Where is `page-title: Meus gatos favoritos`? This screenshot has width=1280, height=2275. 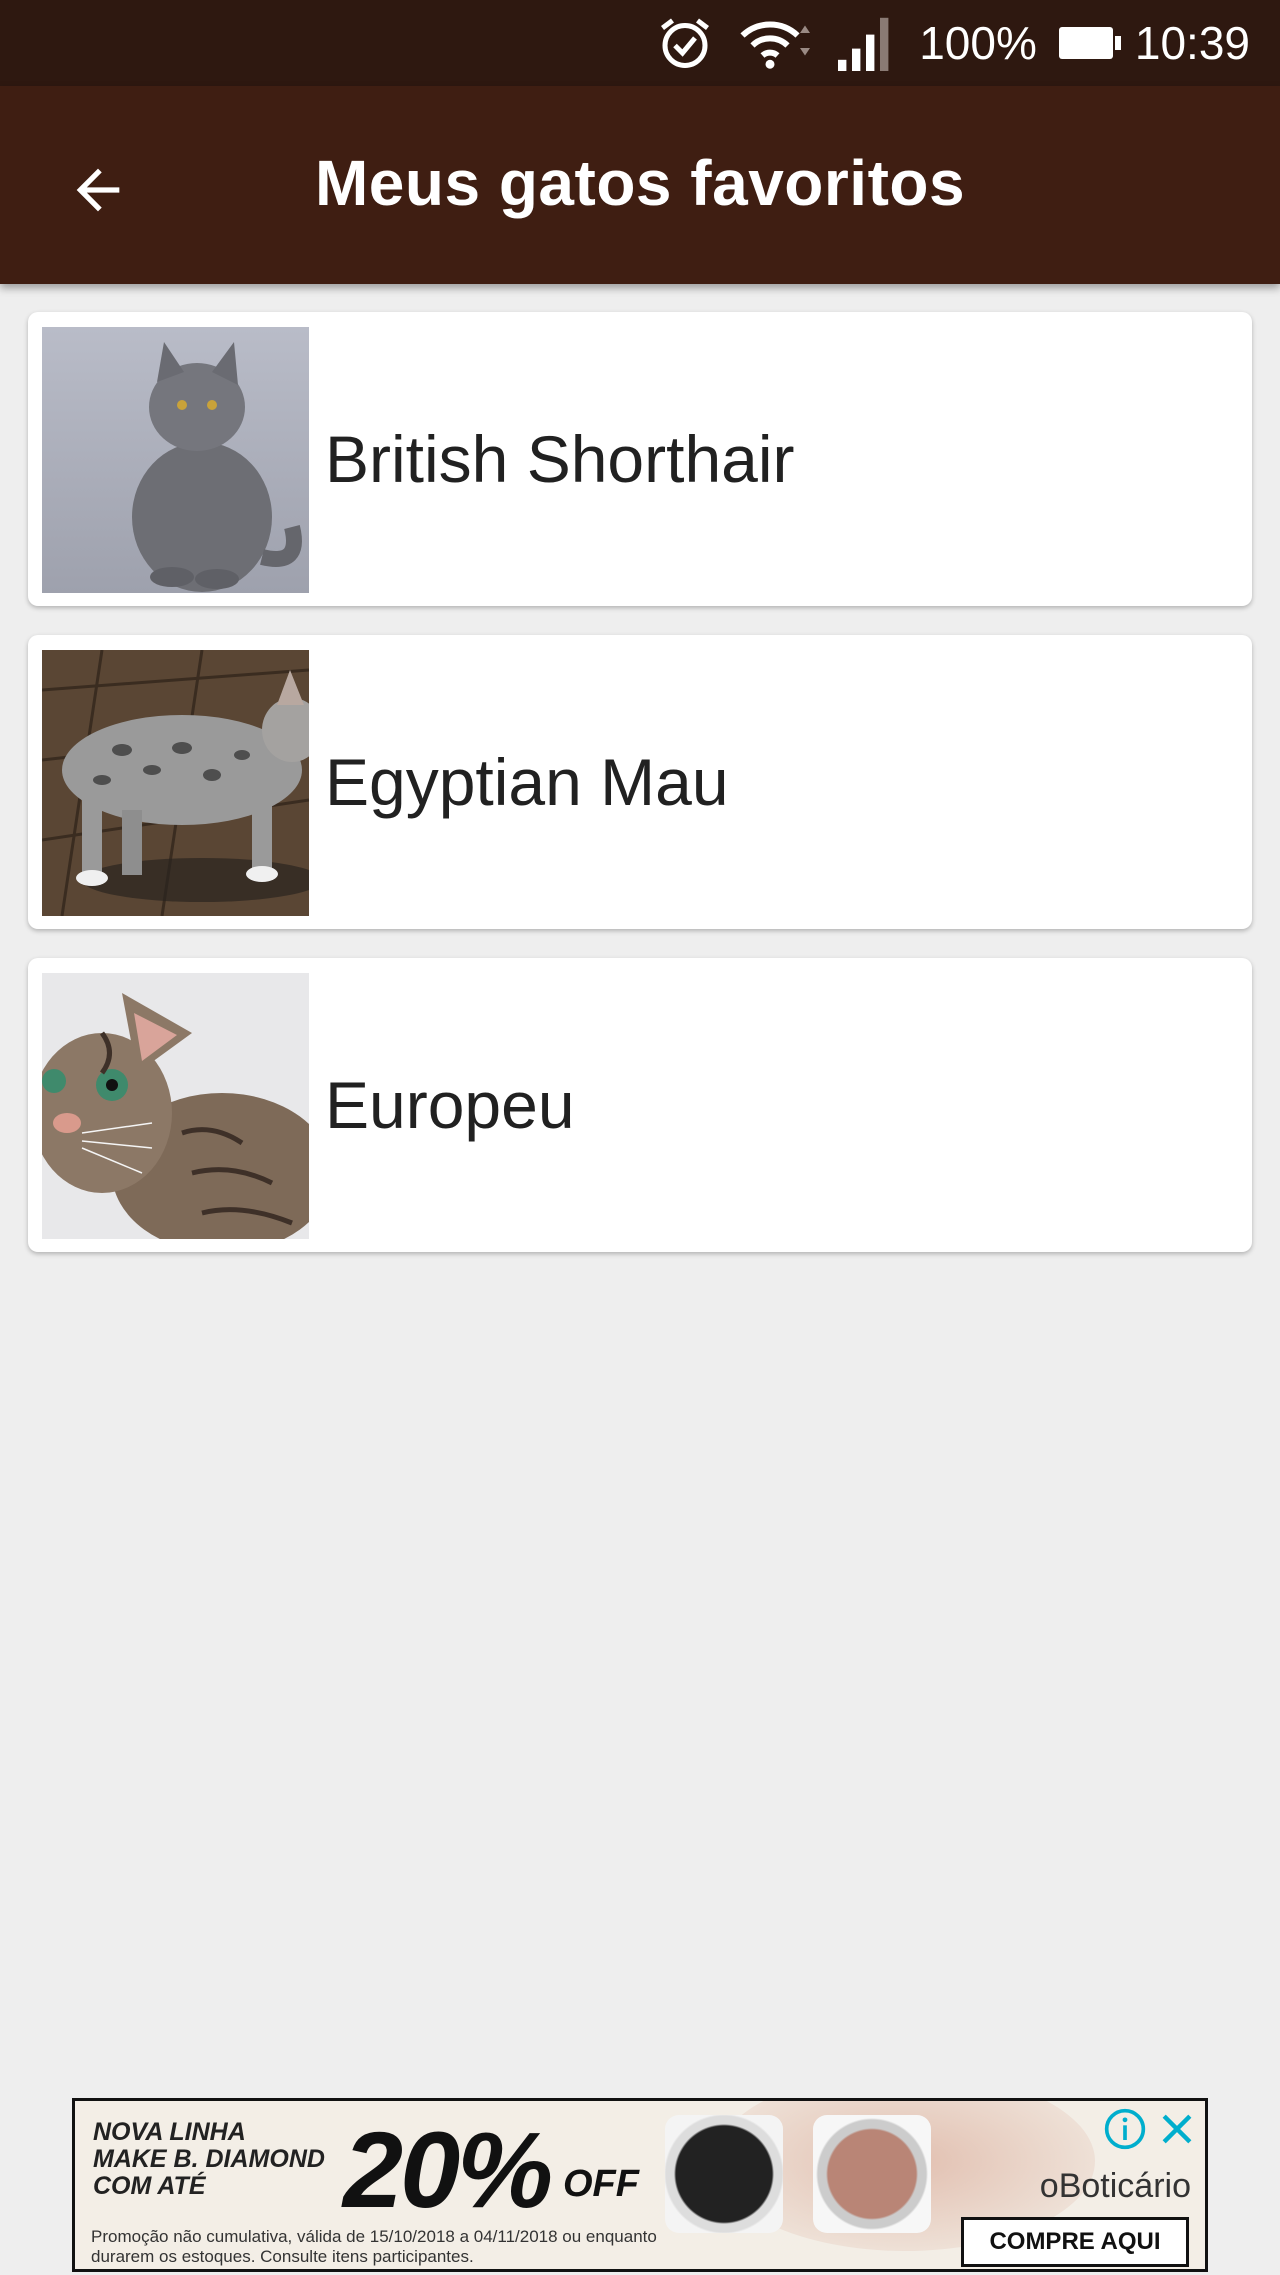 page-title: Meus gatos favoritos is located at coordinates (640, 183).